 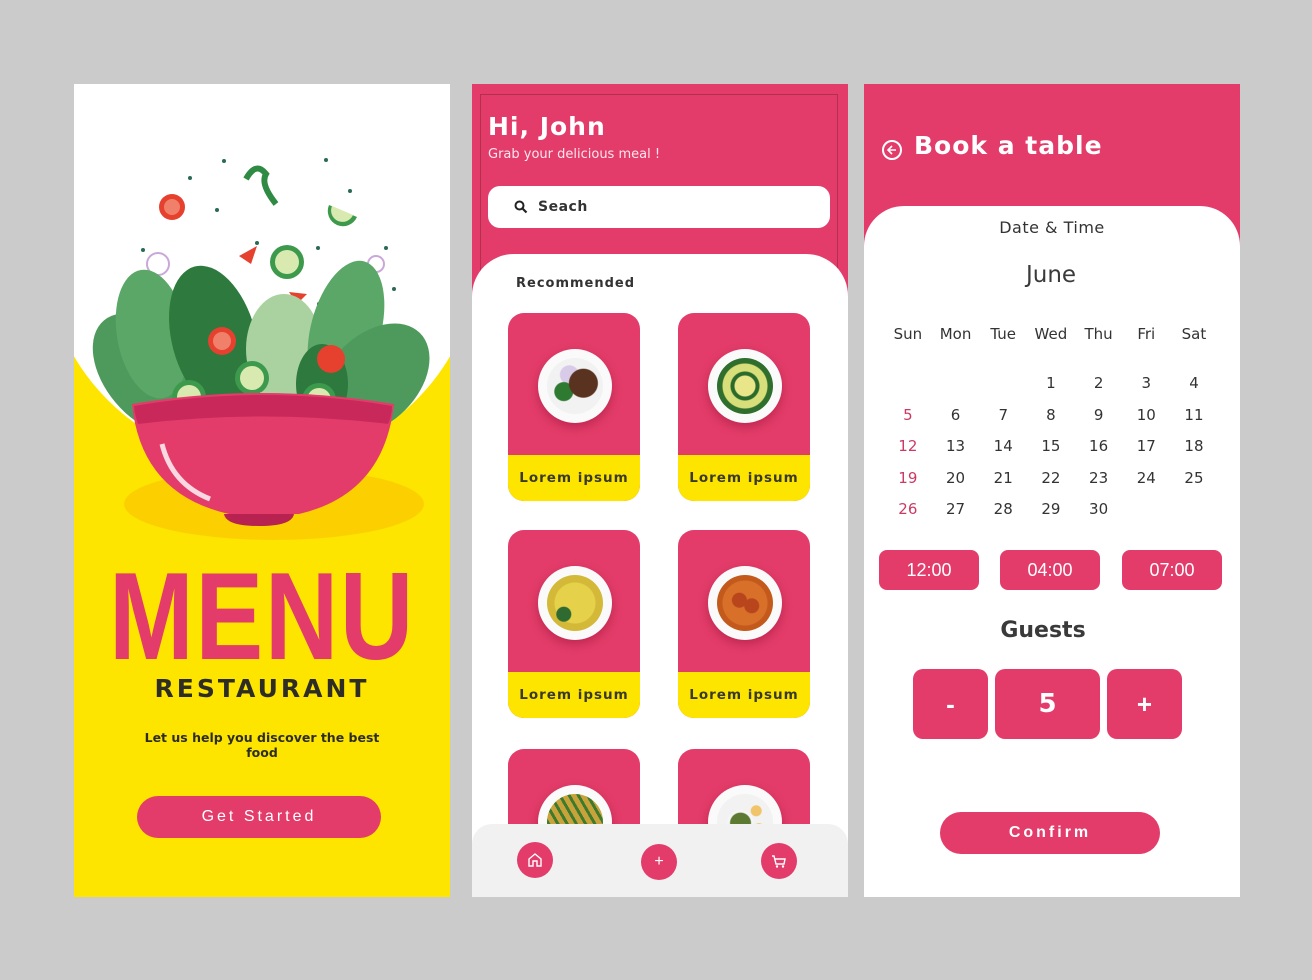 What do you see at coordinates (262, 688) in the screenshot?
I see `restaurant-subtitle: RESTAURANT` at bounding box center [262, 688].